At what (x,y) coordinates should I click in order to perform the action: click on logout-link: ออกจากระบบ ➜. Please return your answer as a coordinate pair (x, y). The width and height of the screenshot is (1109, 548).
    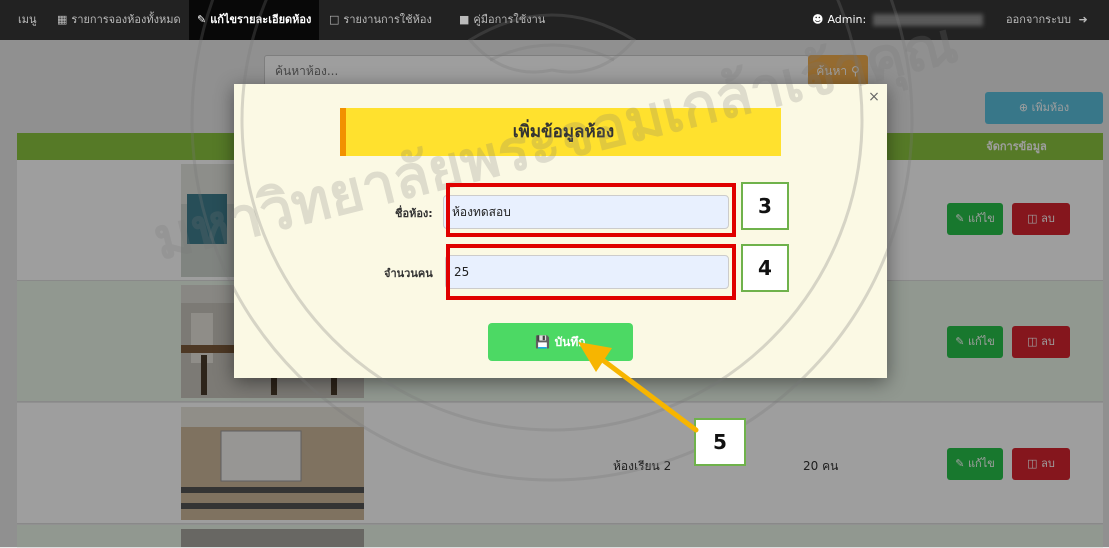
    Looking at the image, I should click on (1049, 20).